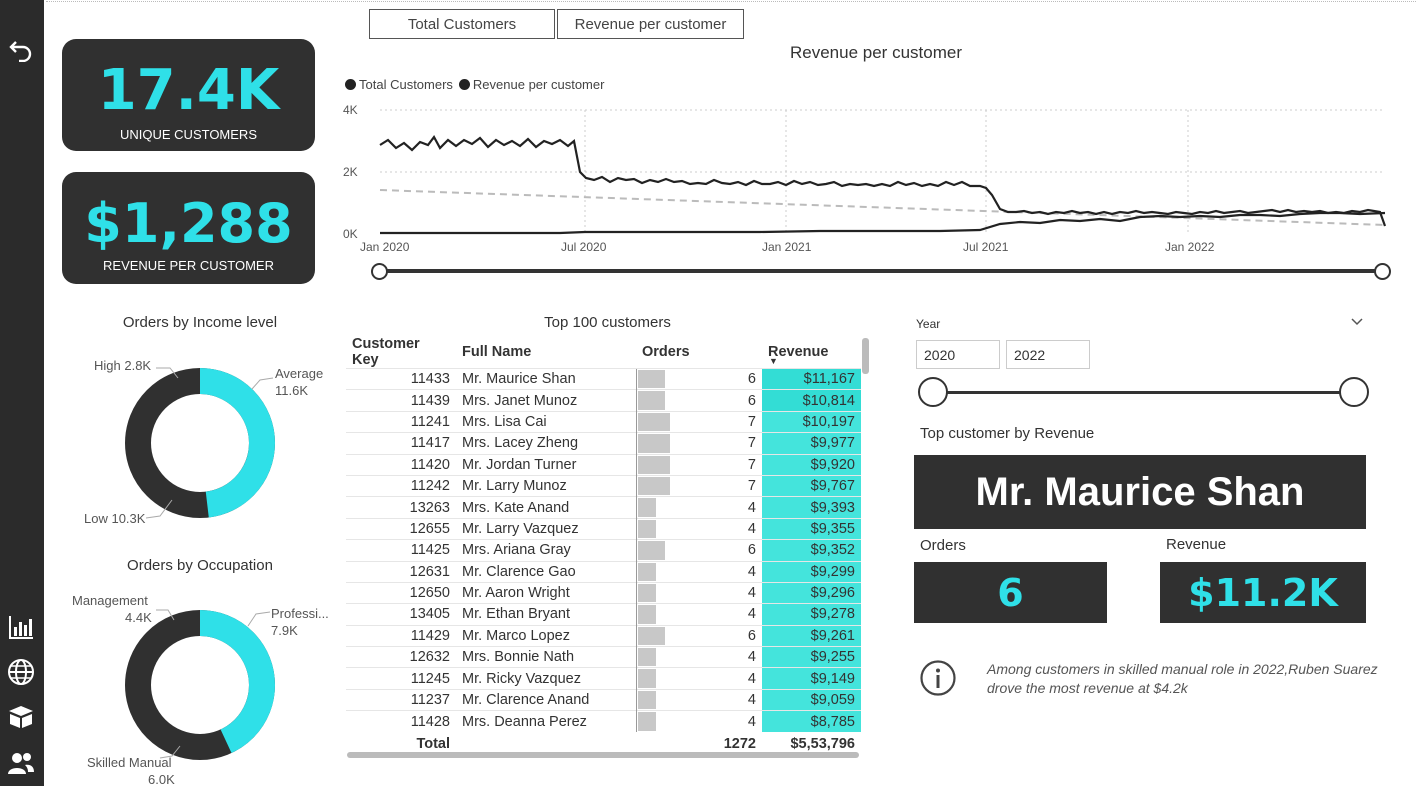  What do you see at coordinates (650, 24) in the screenshot?
I see `tab-revenue-per-customer: Revenue per customer` at bounding box center [650, 24].